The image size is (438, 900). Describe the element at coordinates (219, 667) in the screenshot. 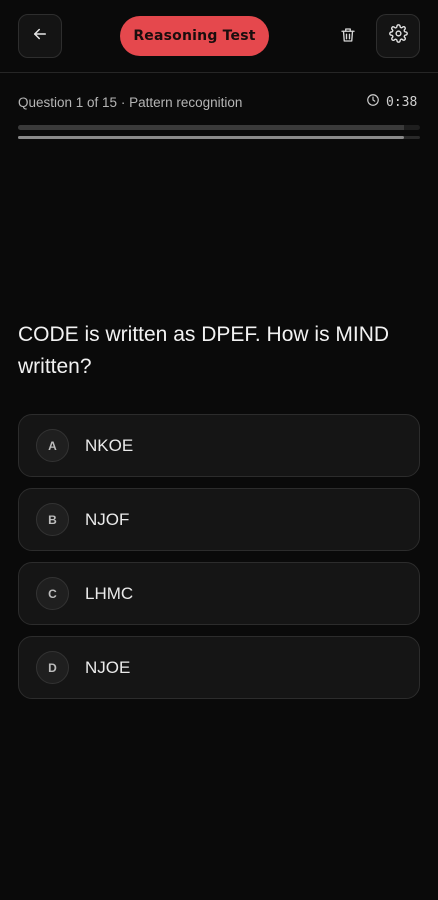

I see `answer-option-d: D NJOE` at that location.